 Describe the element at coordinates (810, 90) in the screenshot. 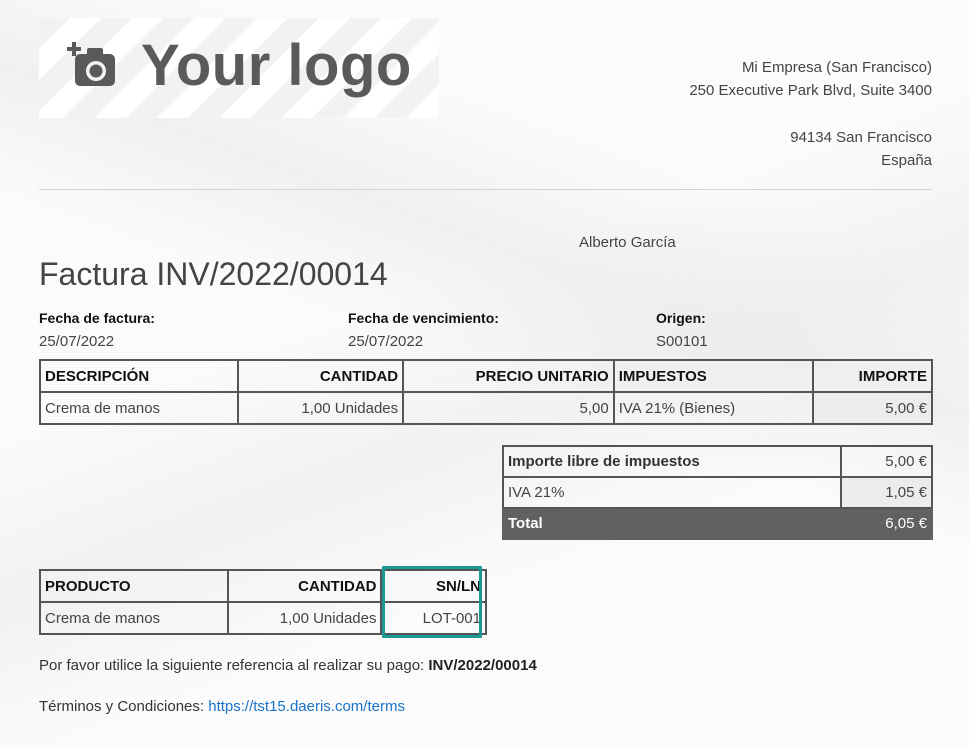

I see `company-street: 250 Executive Park Blvd, Suite 3400` at that location.